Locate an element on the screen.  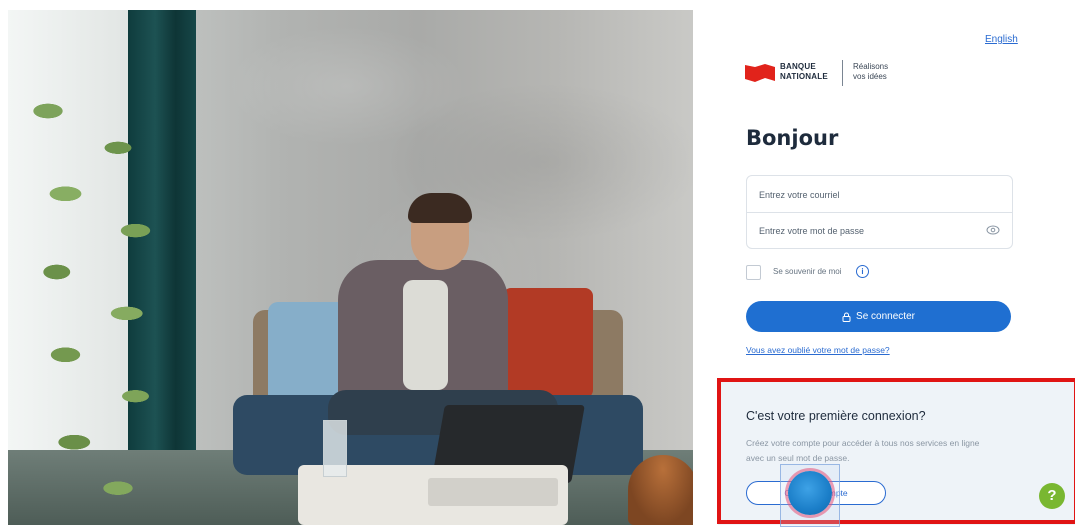
tagline-line2: vos idées is located at coordinates (870, 76).